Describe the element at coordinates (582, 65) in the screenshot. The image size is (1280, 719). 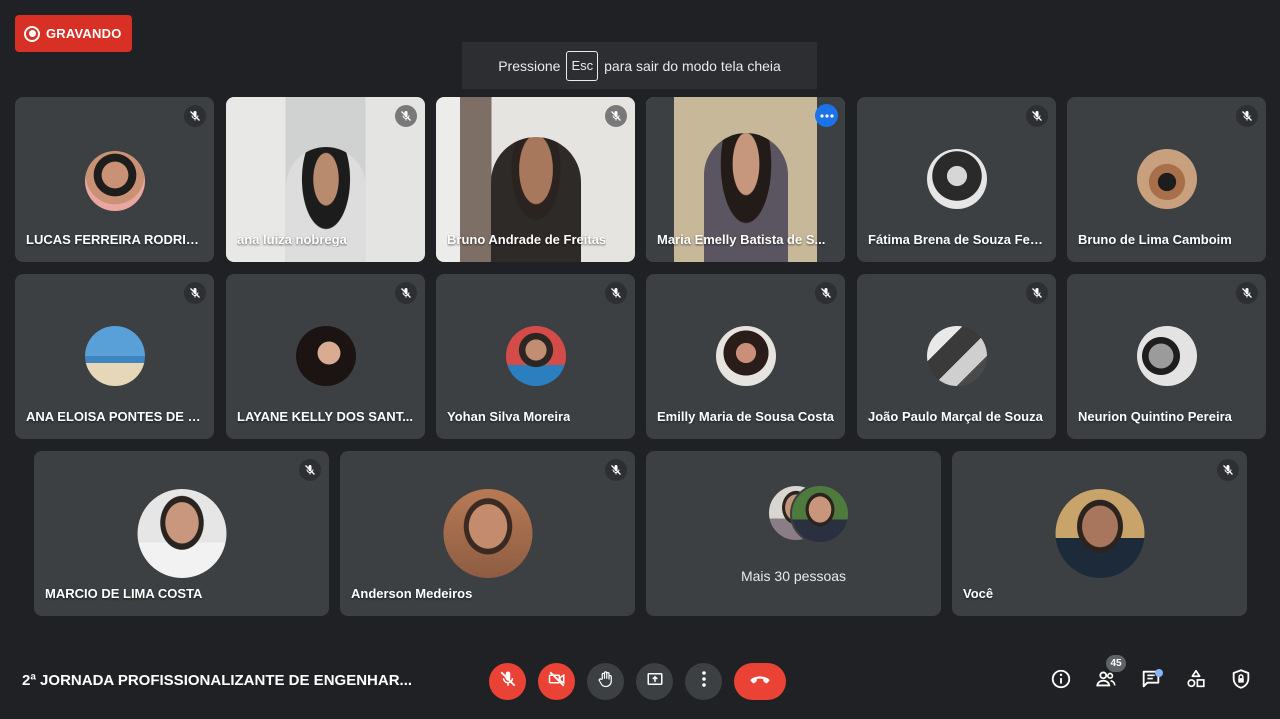
I see `esc-key: Esc` at that location.